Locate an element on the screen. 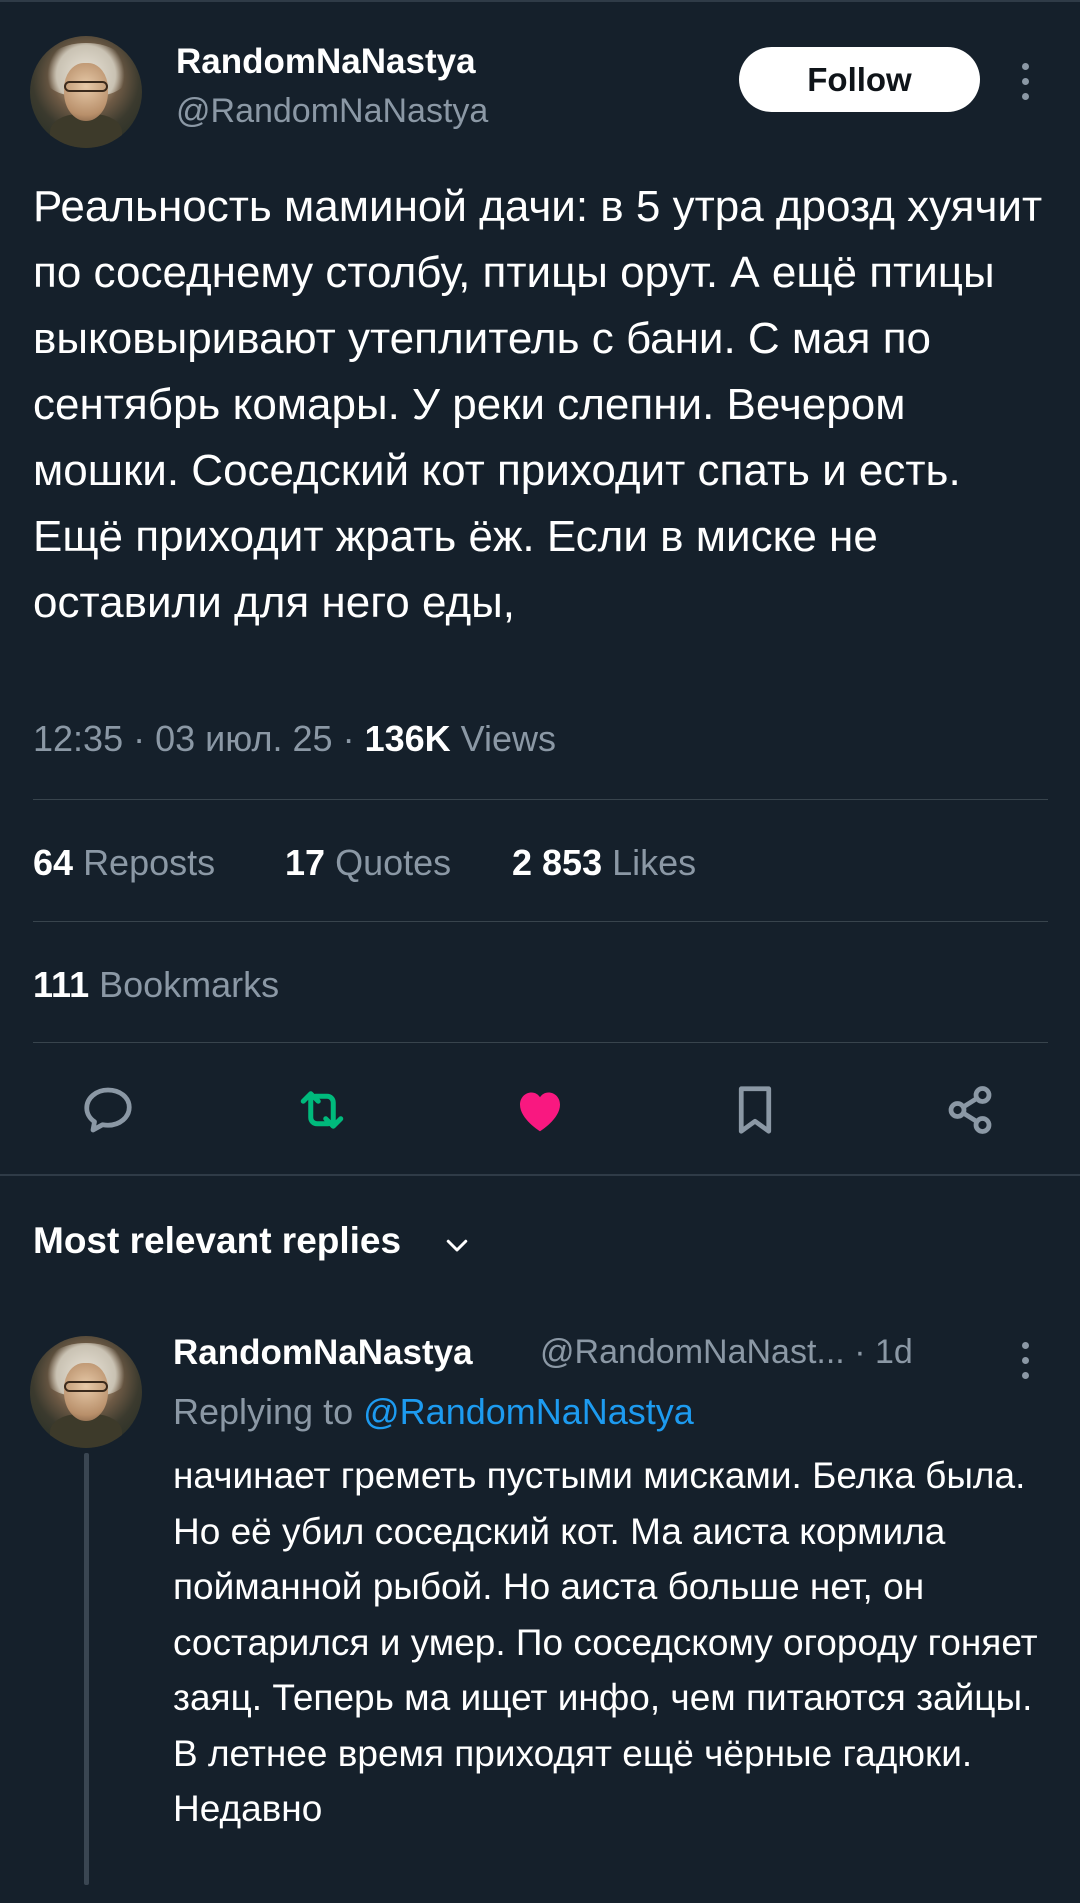  tweet-date: 03 июл. 25 is located at coordinates (243, 738).